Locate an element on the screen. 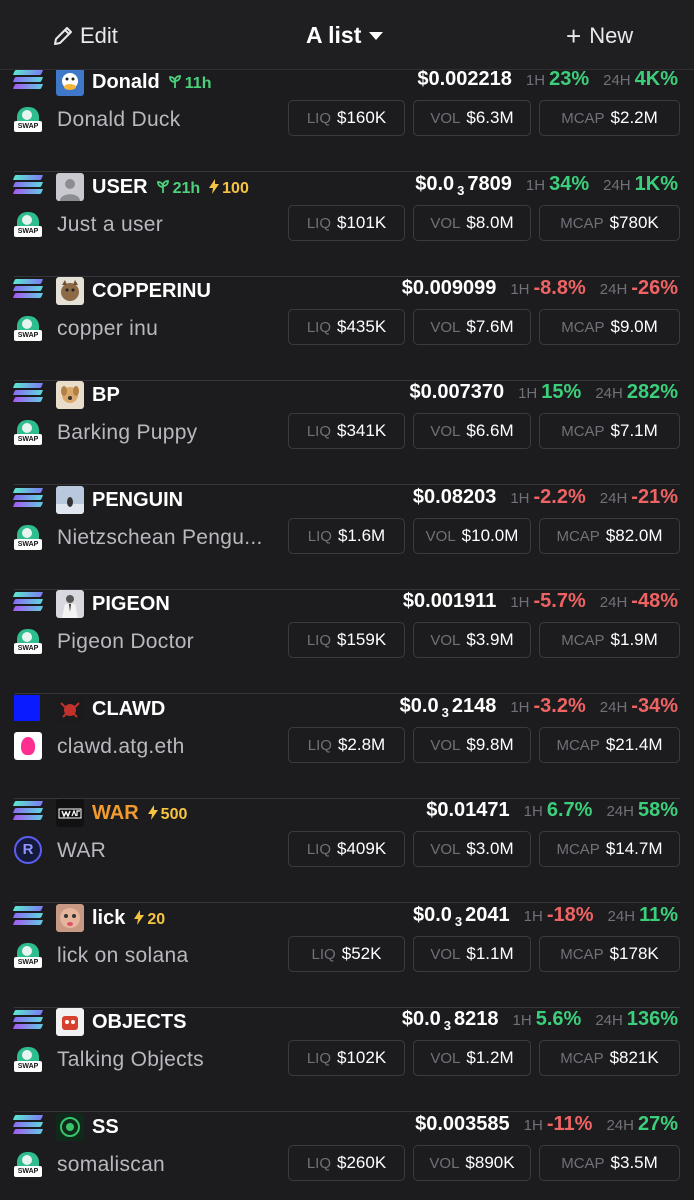 This screenshot has height=1200, width=694. token-price: $0.003585 is located at coordinates (462, 1124).